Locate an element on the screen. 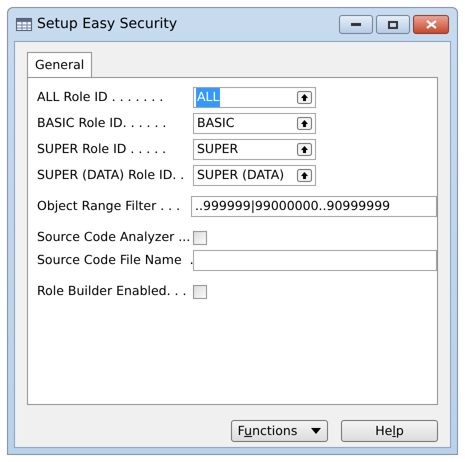 The height and width of the screenshot is (462, 465). menu-button: Functions is located at coordinates (279, 431).